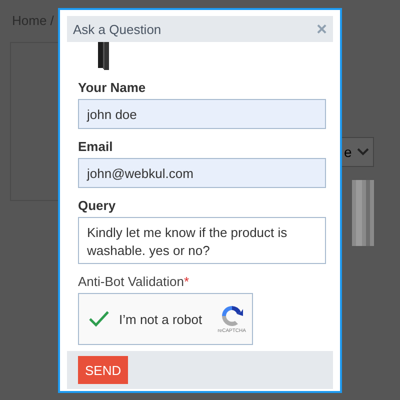 This screenshot has width=400, height=400. Describe the element at coordinates (103, 370) in the screenshot. I see `send-button: SEND` at that location.